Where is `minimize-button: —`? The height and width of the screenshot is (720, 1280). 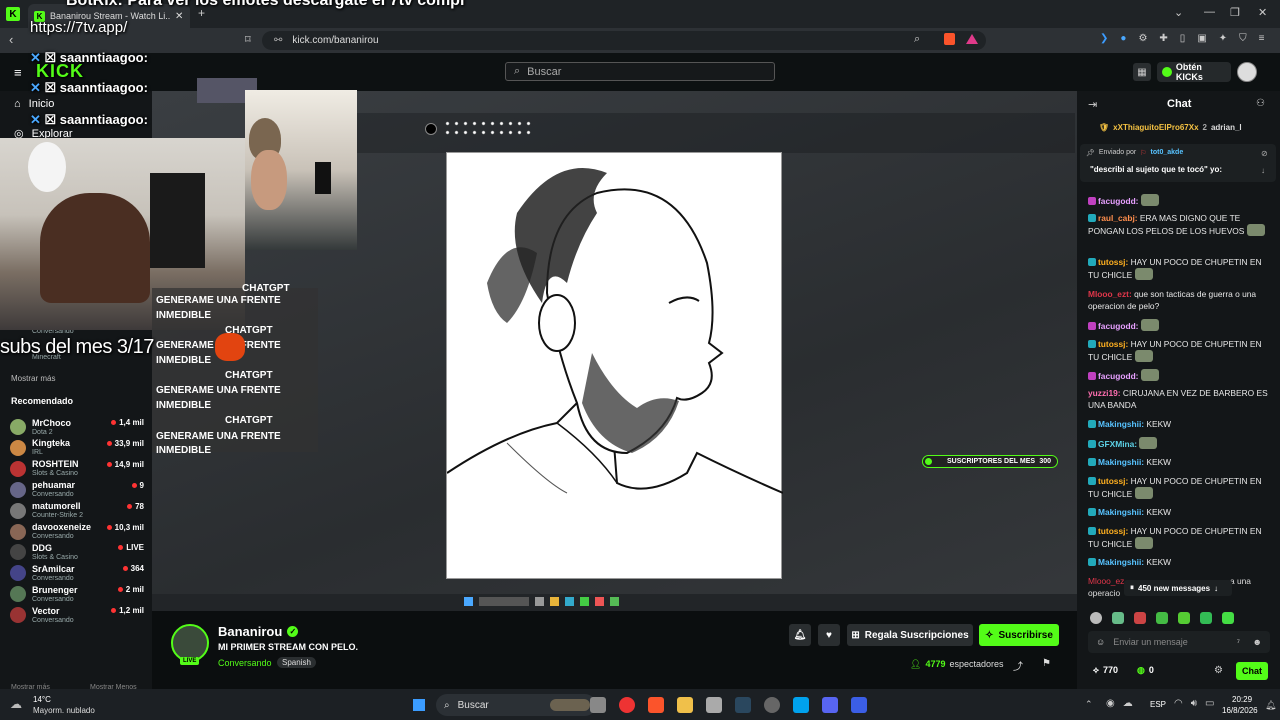
minimize-button: — is located at coordinates (1209, 12).